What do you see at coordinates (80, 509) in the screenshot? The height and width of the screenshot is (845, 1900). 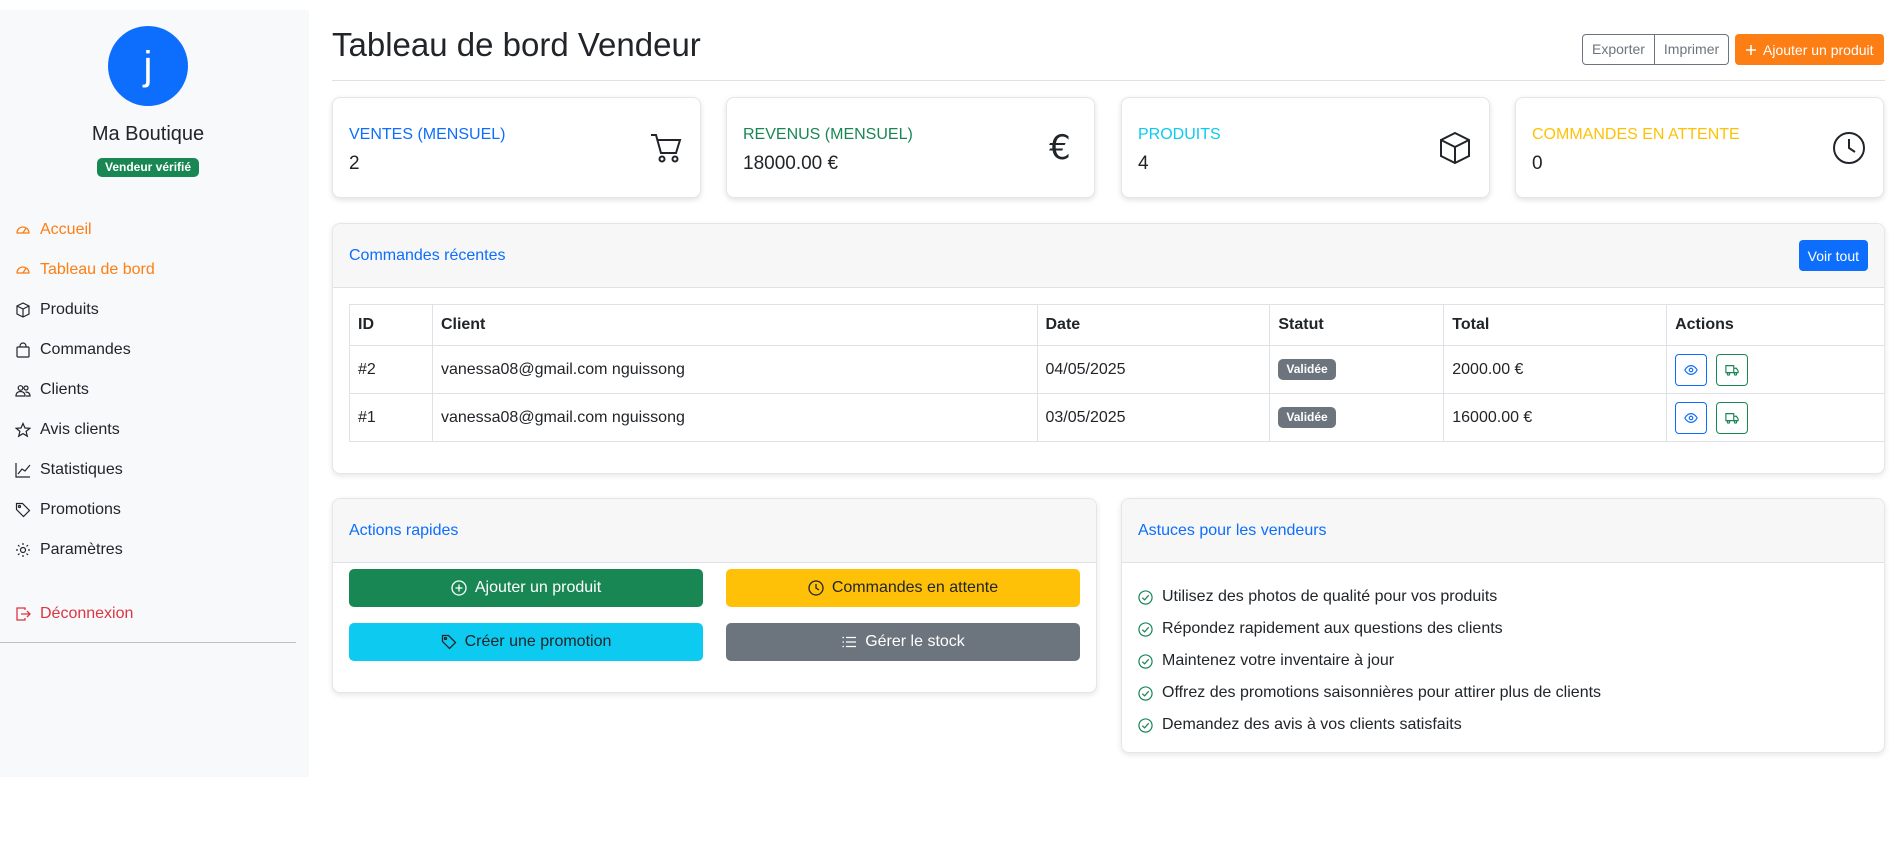 I see `sidebar-item-label: Promotions` at bounding box center [80, 509].